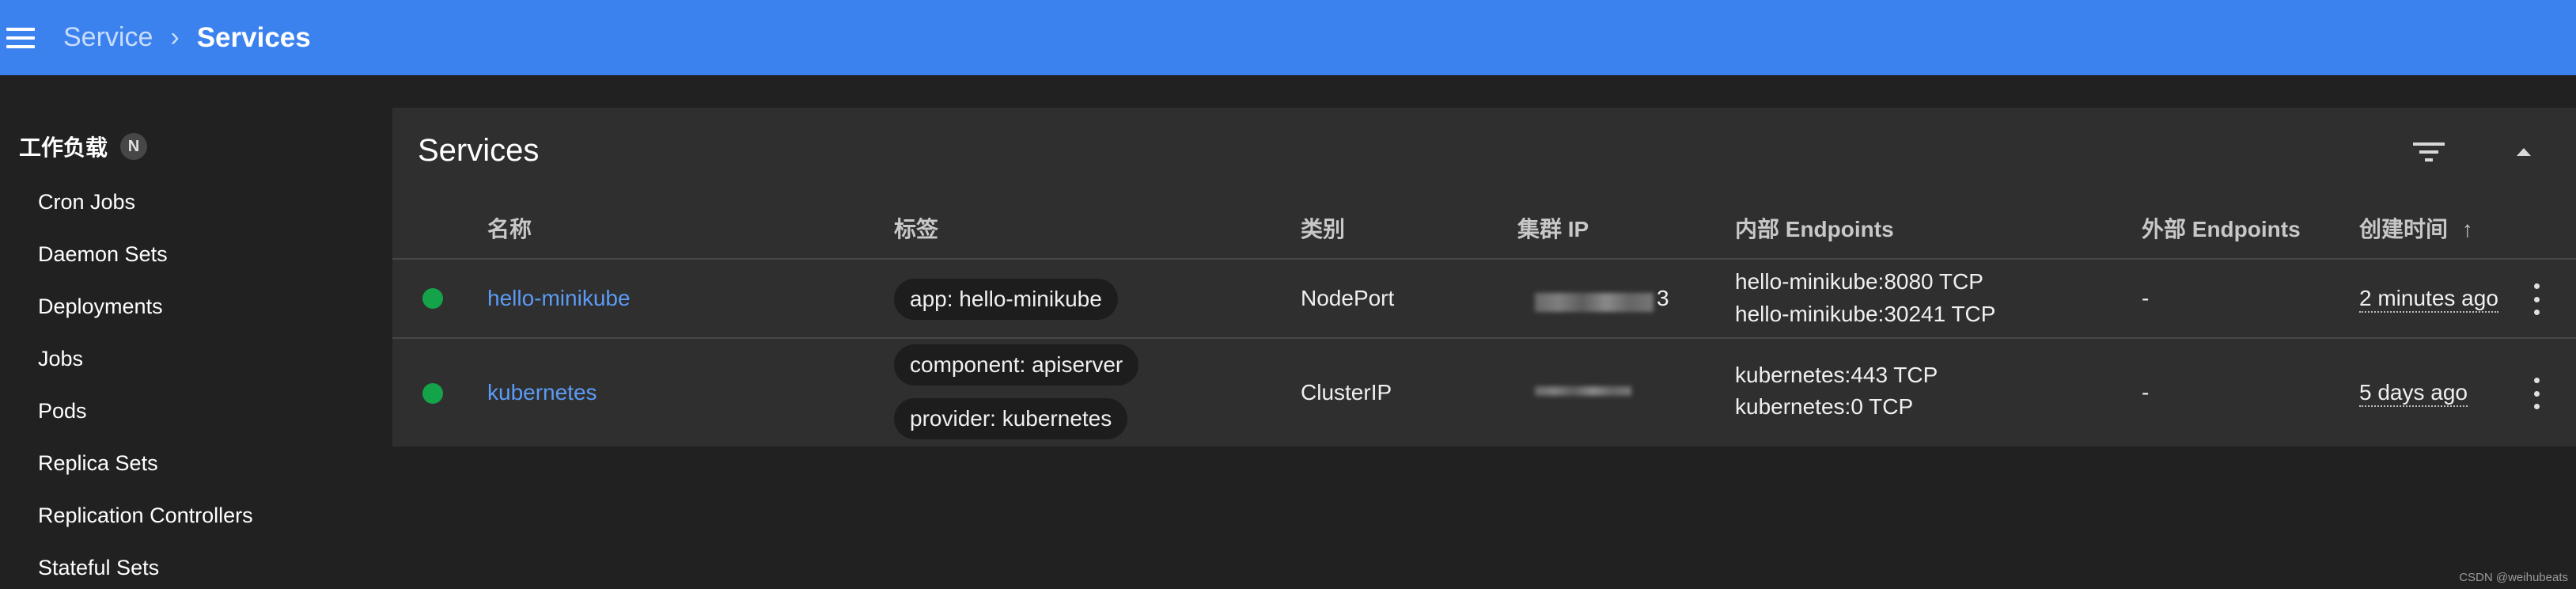  What do you see at coordinates (1859, 281) in the screenshot?
I see `internal-endpoint: hello-minikube:8080 TCP` at bounding box center [1859, 281].